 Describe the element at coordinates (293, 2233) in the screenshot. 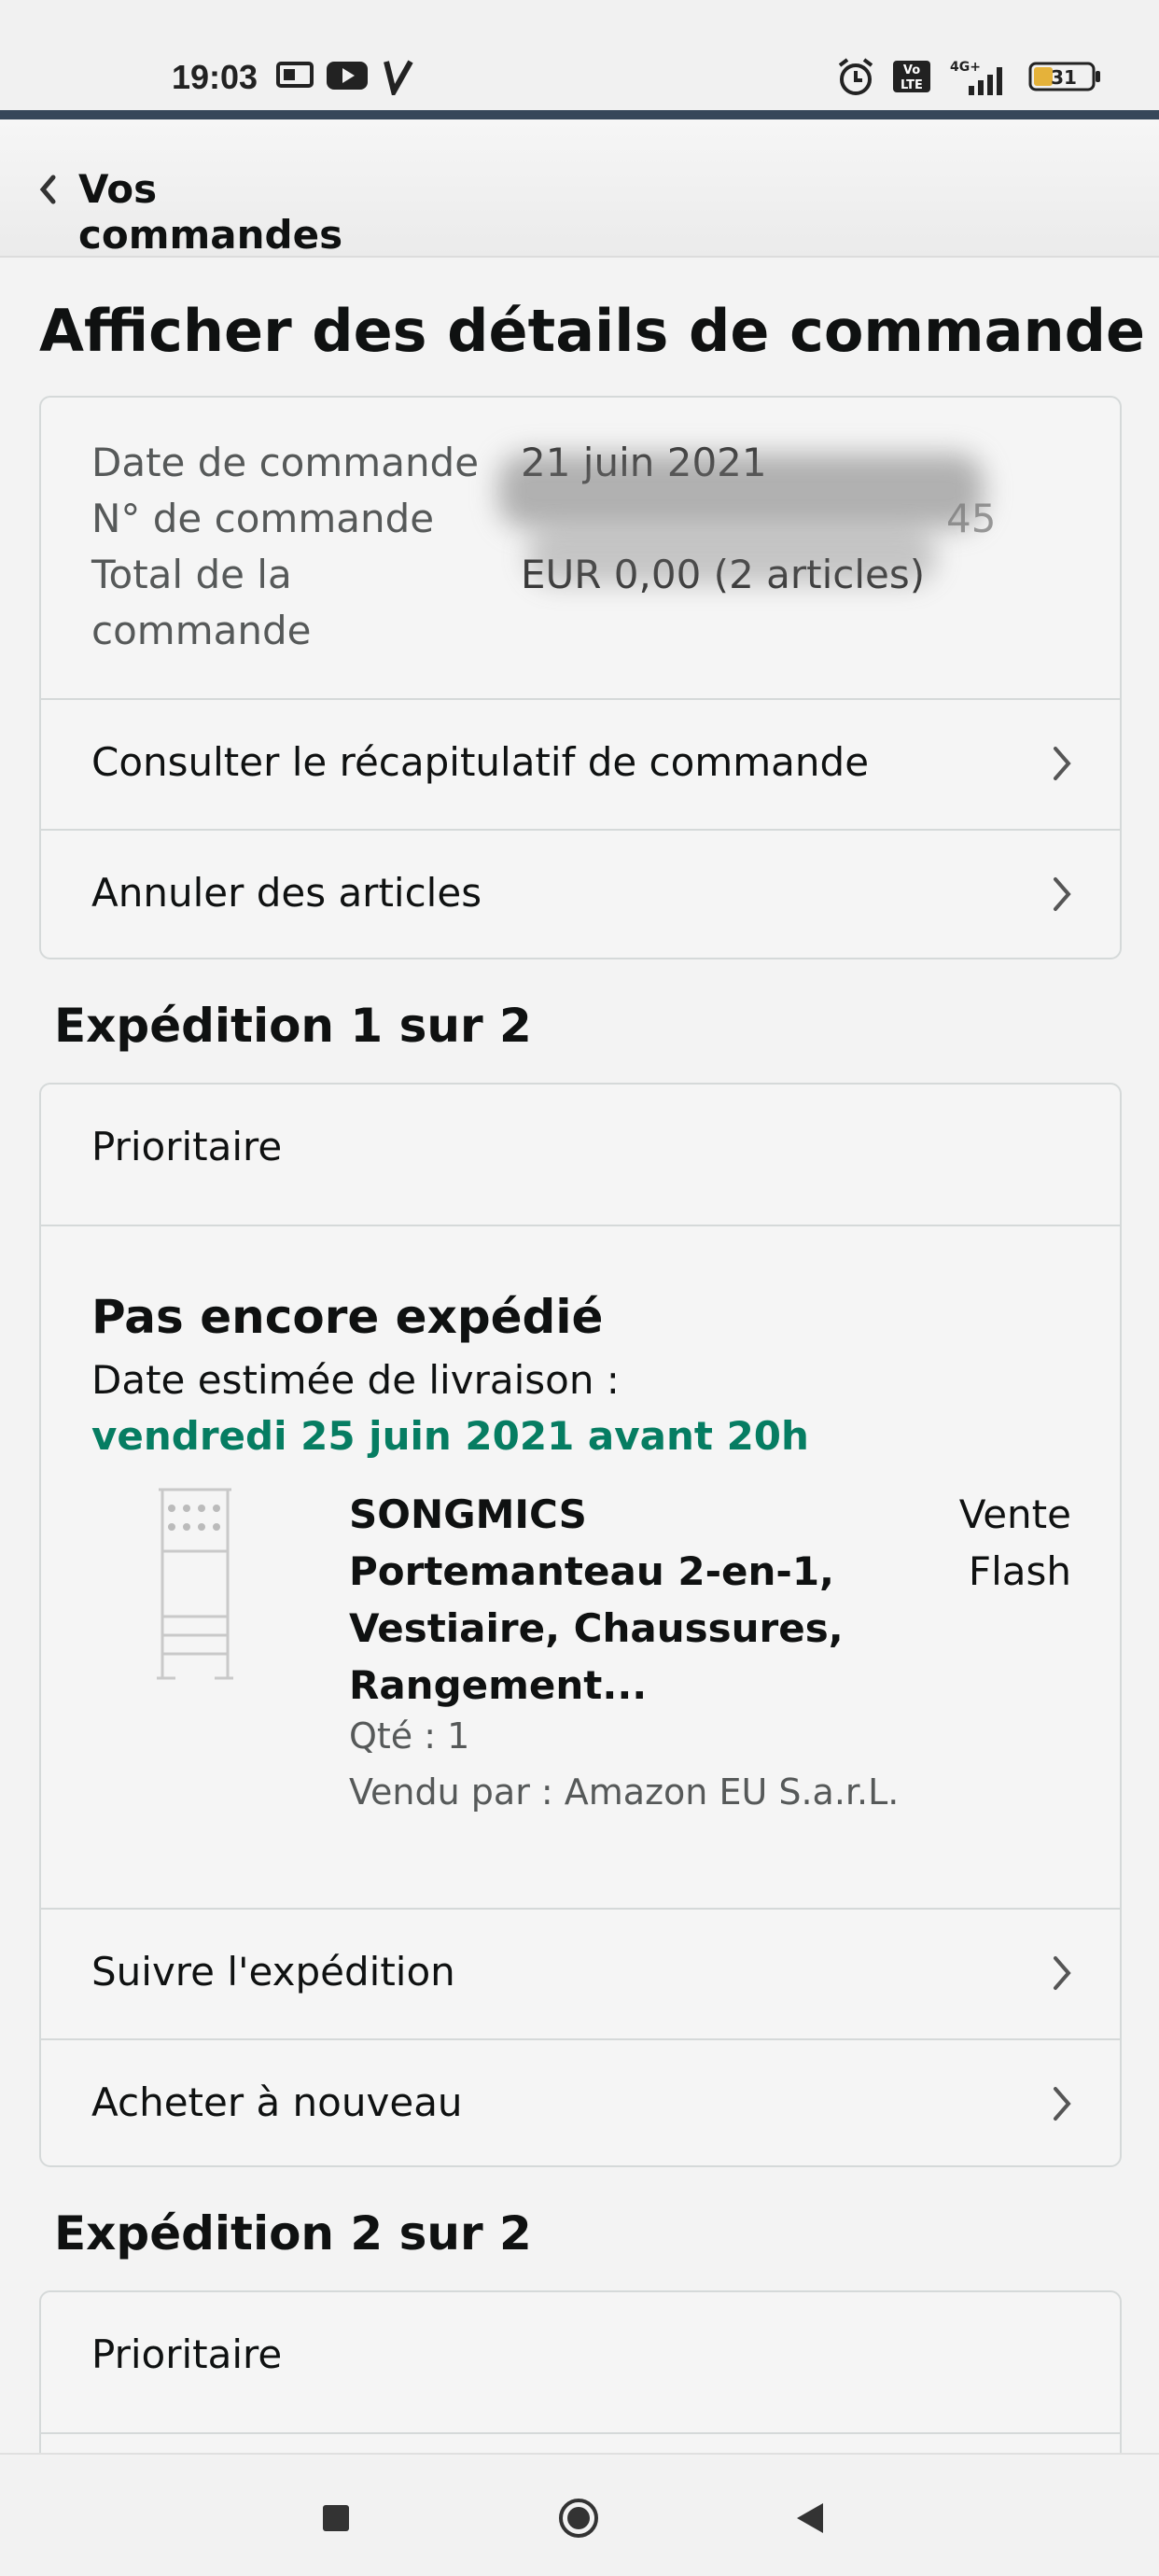

I see `shipment-2-title: Expédition 2 sur 2` at that location.